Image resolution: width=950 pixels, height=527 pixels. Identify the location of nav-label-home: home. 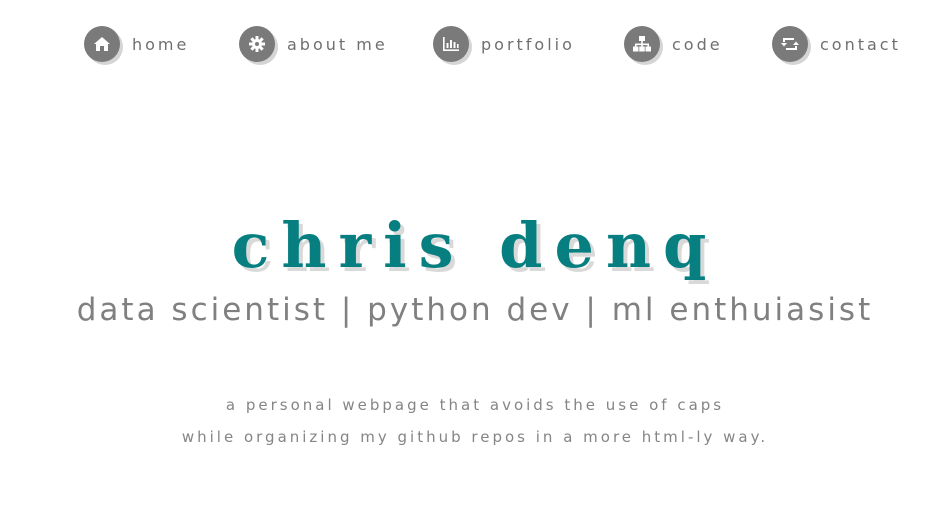
(161, 44).